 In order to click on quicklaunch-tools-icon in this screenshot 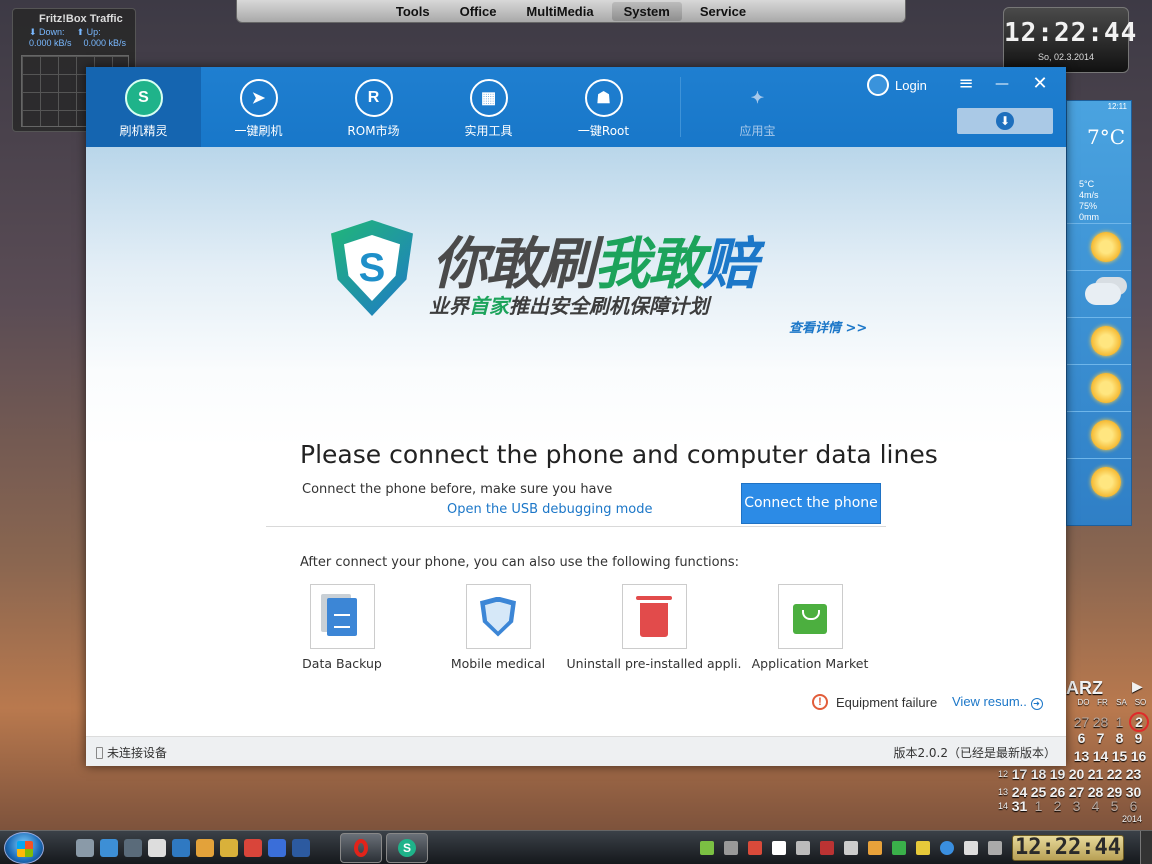, I will do `click(133, 848)`.